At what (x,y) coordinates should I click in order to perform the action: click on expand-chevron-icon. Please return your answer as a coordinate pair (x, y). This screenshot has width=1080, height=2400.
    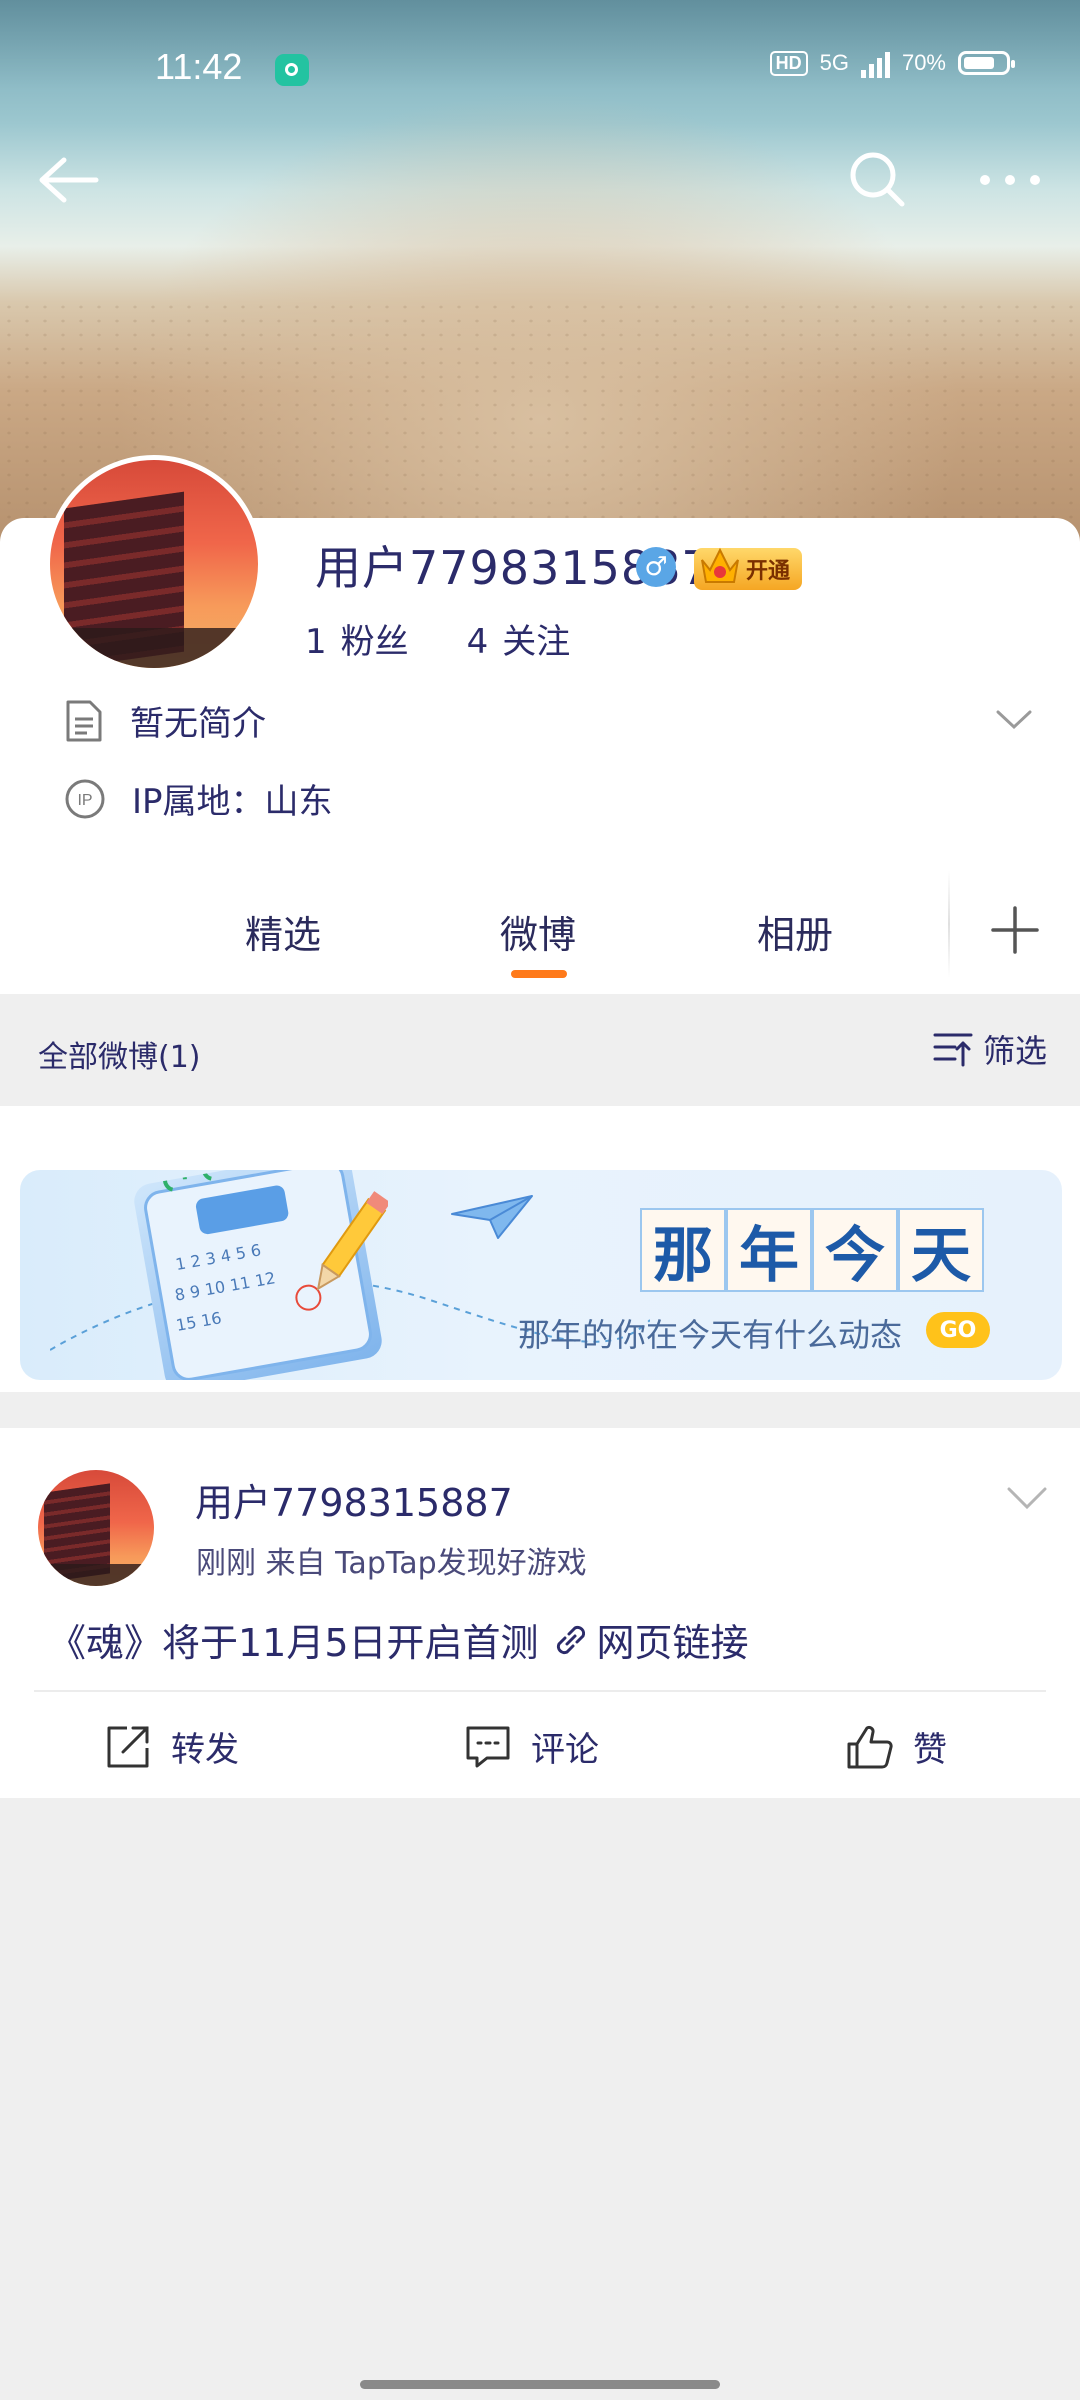
    Looking at the image, I should click on (1014, 720).